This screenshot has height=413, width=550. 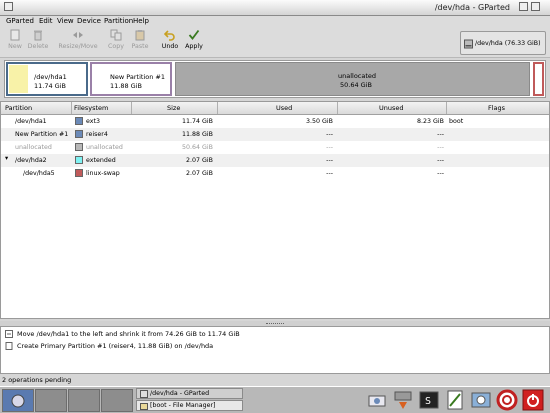 What do you see at coordinates (38, 46) in the screenshot?
I see `delete-label: Delete` at bounding box center [38, 46].